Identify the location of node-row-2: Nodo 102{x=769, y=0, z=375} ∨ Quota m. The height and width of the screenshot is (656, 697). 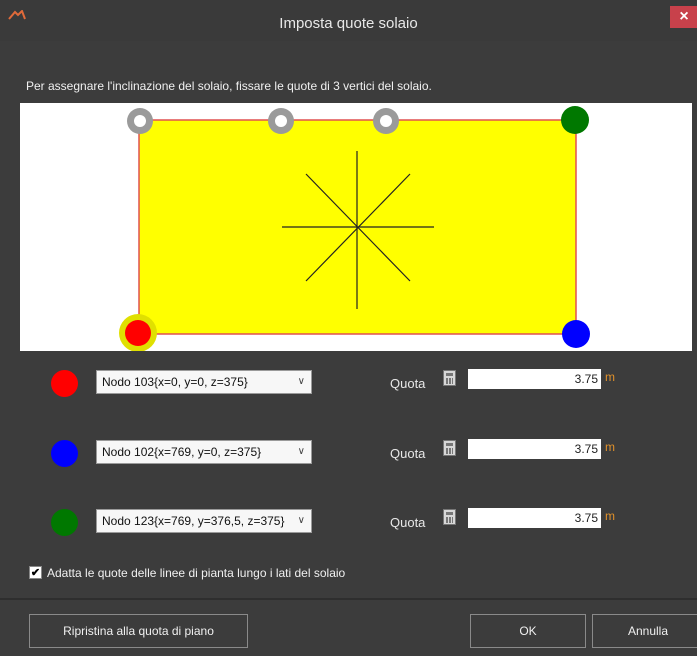
(348, 454).